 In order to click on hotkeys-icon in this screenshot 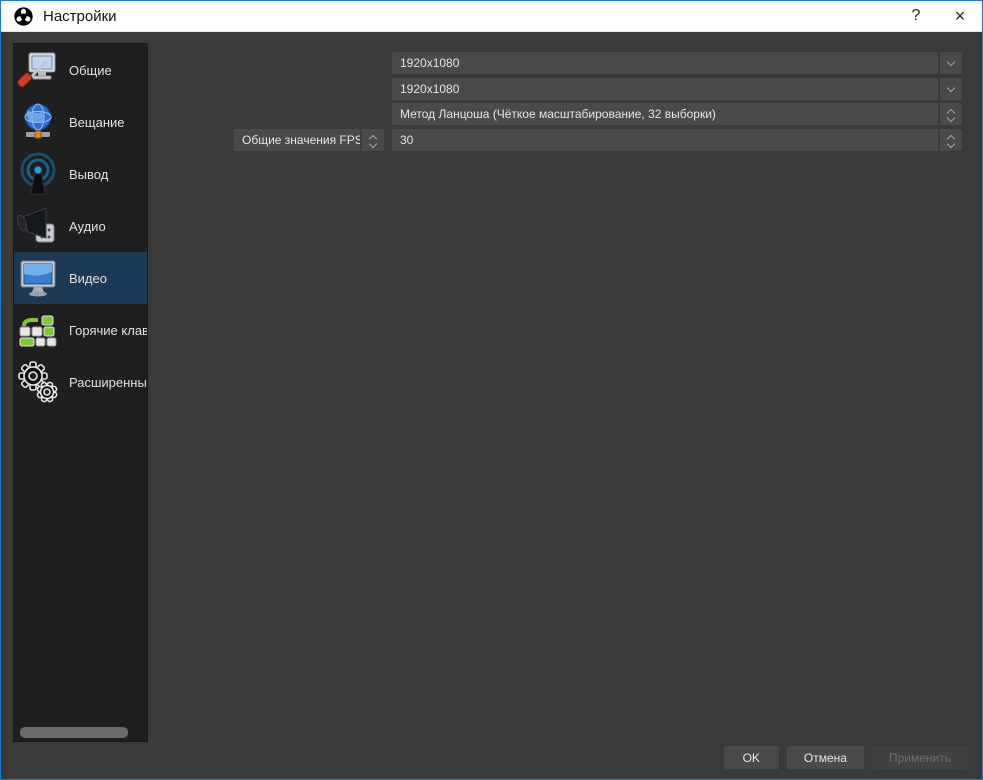, I will do `click(38, 331)`.